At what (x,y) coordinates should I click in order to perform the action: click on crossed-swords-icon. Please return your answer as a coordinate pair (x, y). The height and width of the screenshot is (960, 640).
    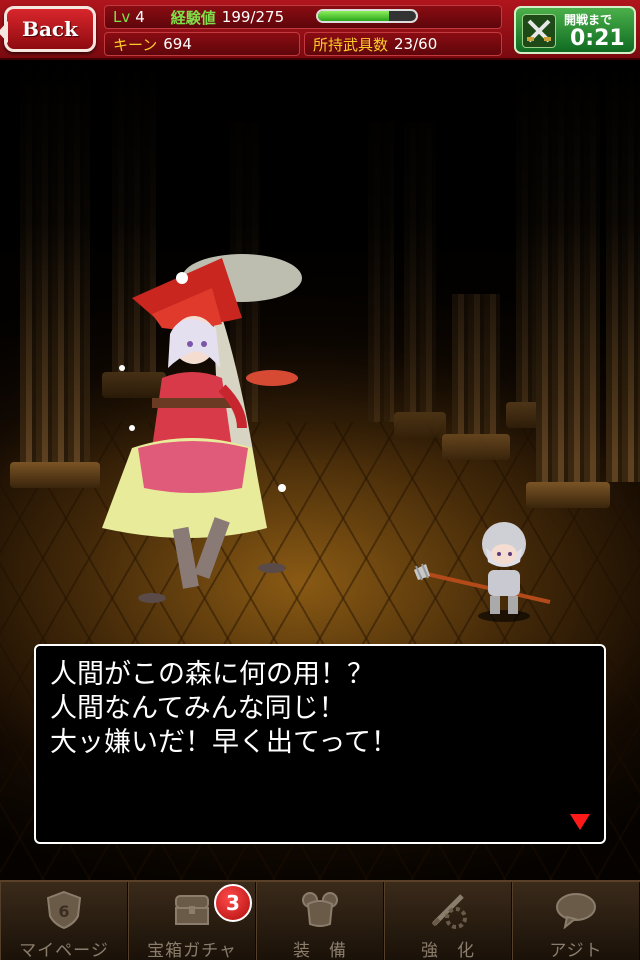
    Looking at the image, I should click on (539, 31).